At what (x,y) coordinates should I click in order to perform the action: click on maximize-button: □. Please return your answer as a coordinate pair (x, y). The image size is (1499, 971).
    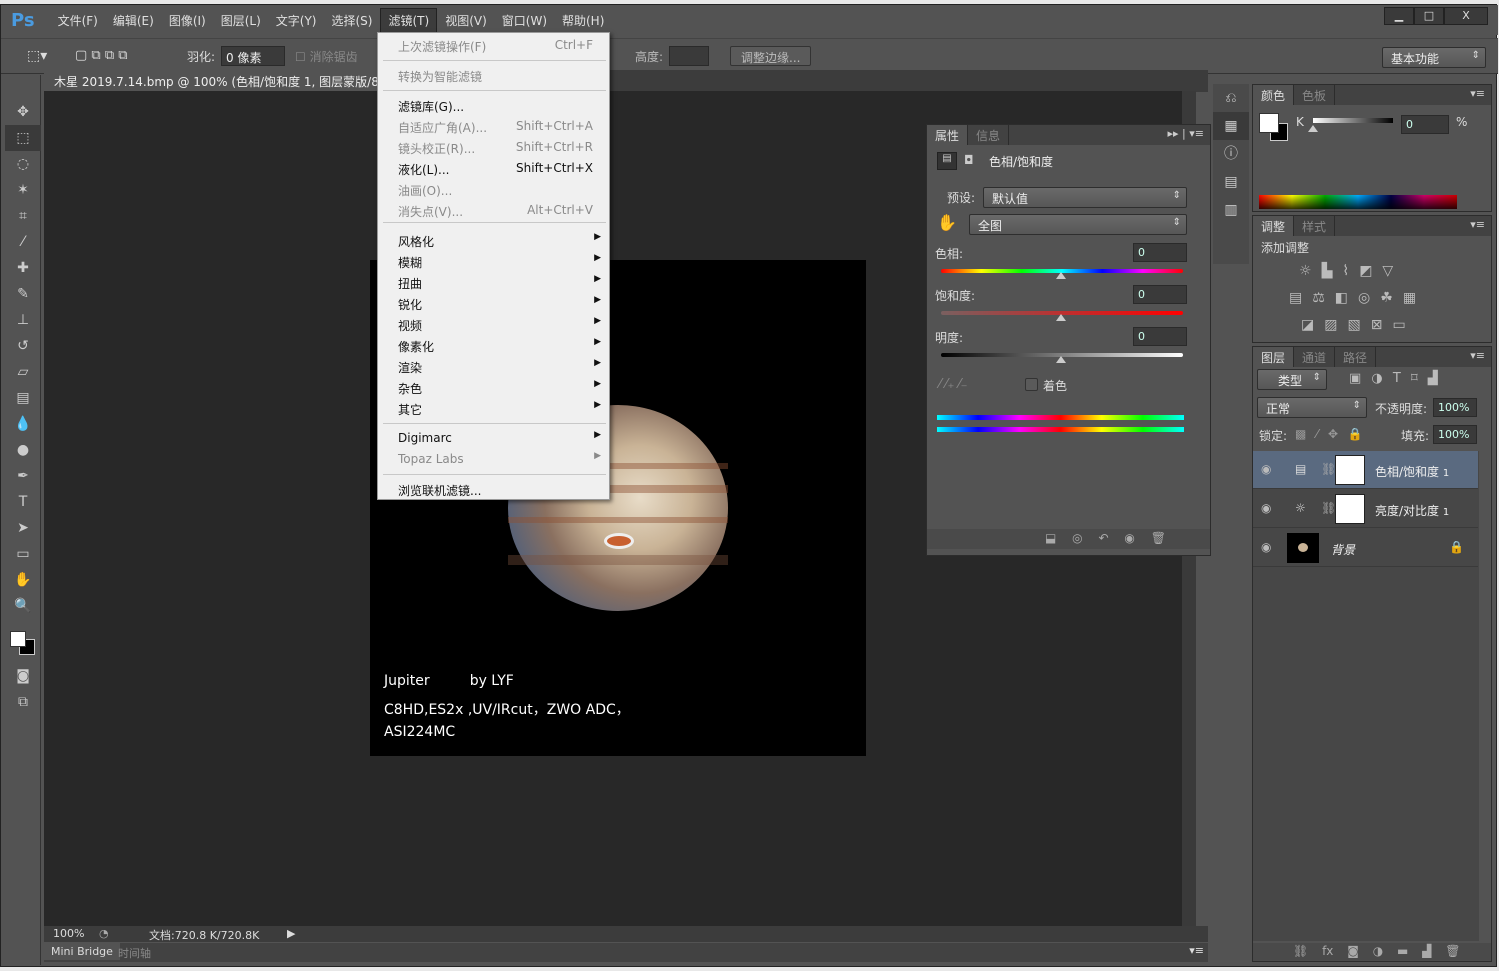
    Looking at the image, I should click on (1429, 16).